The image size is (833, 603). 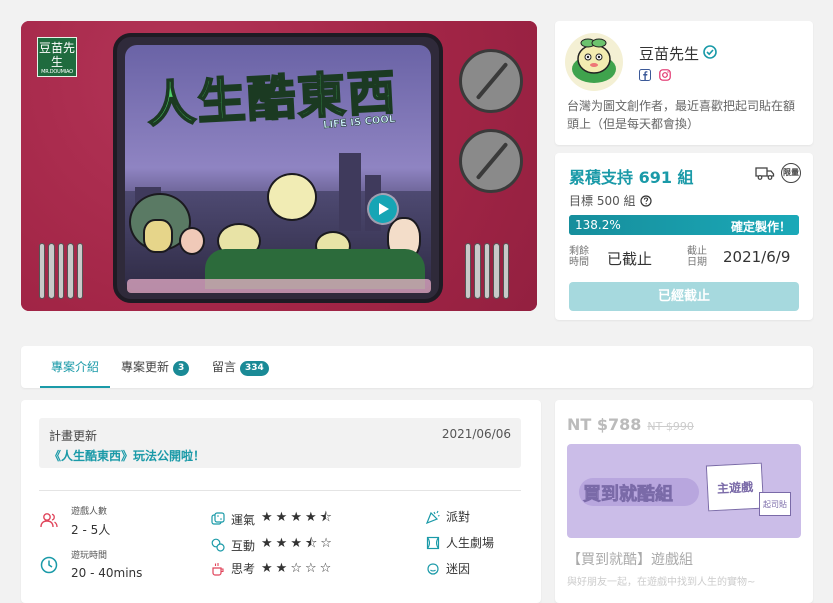 What do you see at coordinates (710, 52) in the screenshot?
I see `verified-check-icon` at bounding box center [710, 52].